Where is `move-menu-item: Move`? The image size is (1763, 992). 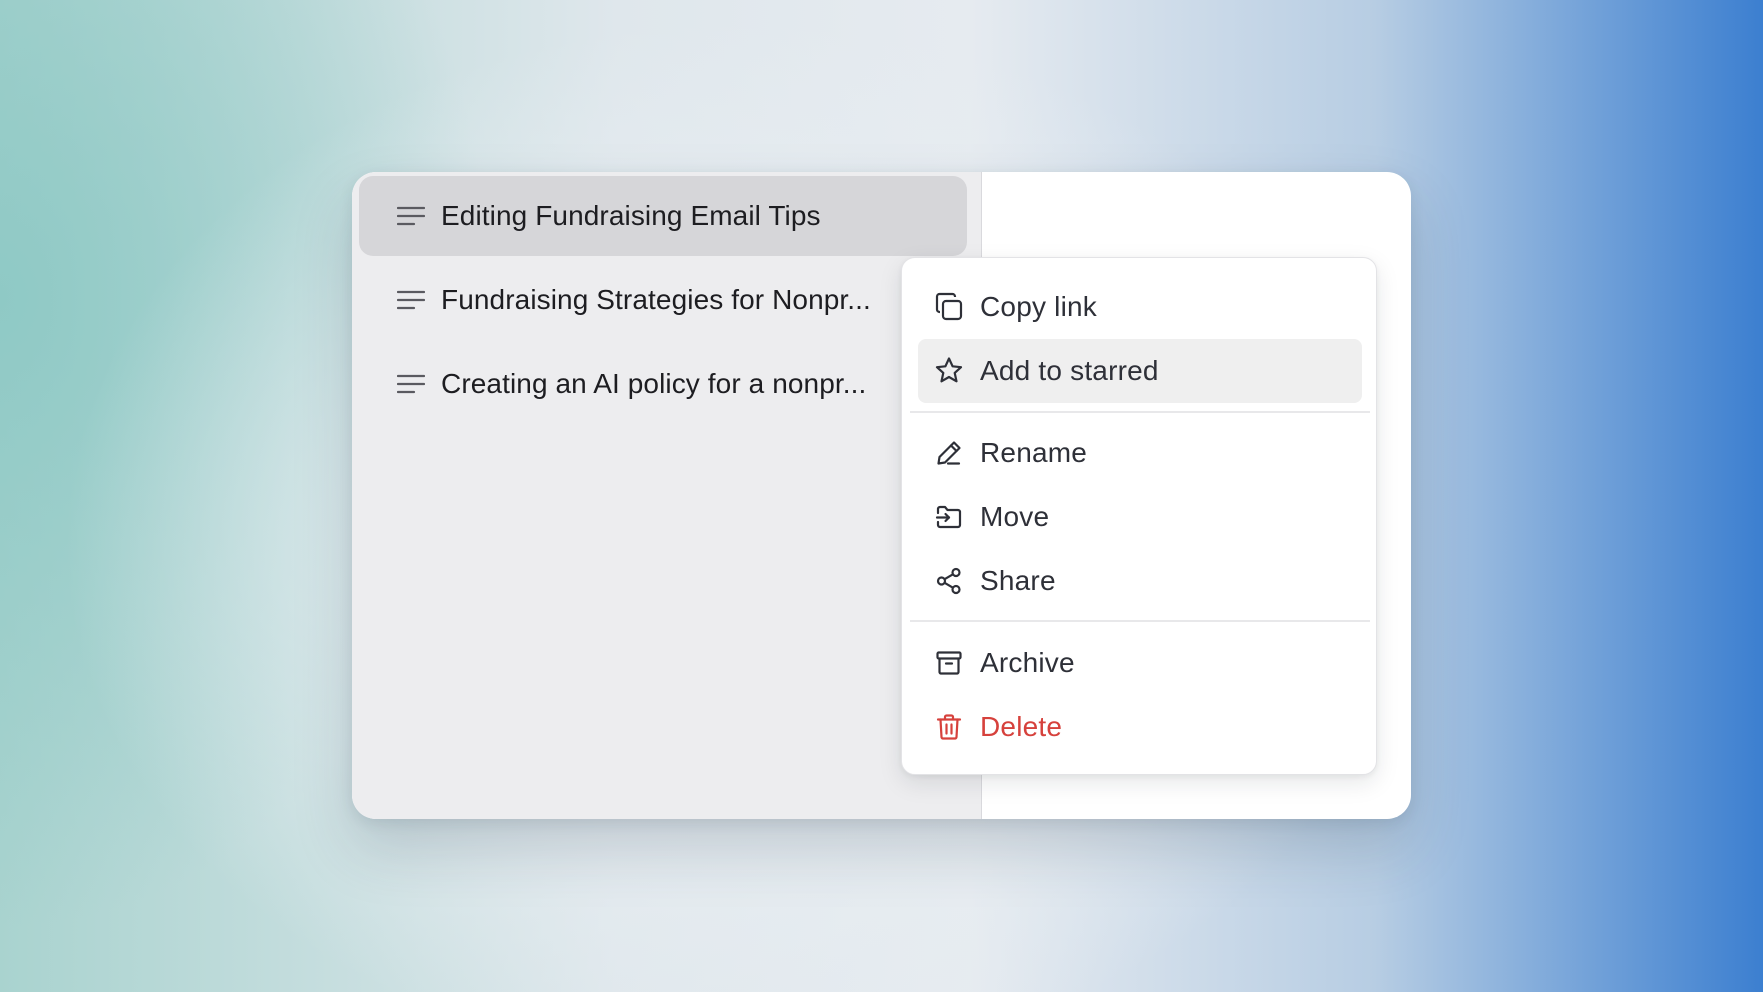
move-menu-item: Move is located at coordinates (1140, 517).